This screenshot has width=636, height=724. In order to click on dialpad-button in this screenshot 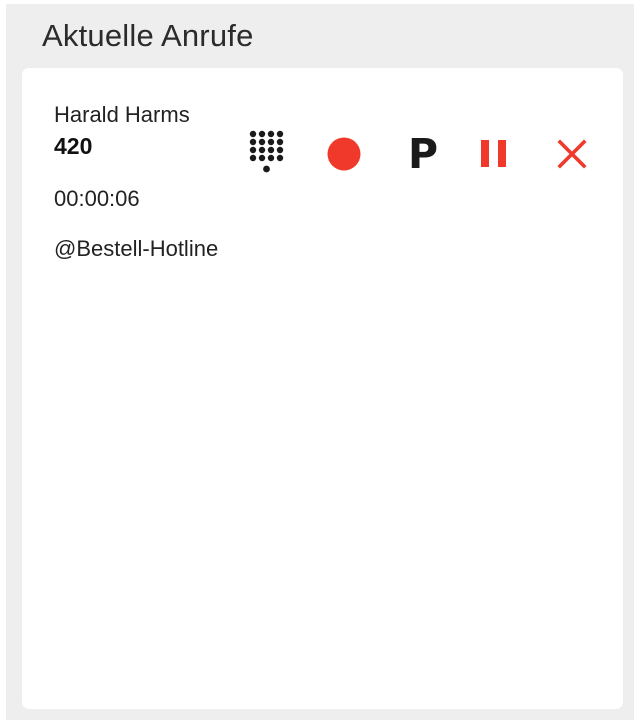, I will do `click(267, 154)`.